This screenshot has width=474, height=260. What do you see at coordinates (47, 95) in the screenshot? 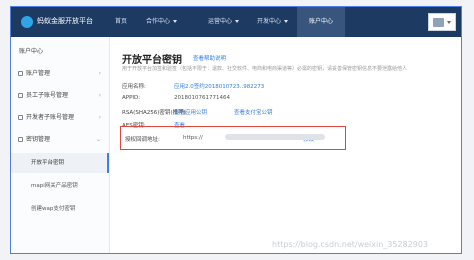
I see `sidebar-item-label: 员工子账号管理` at bounding box center [47, 95].